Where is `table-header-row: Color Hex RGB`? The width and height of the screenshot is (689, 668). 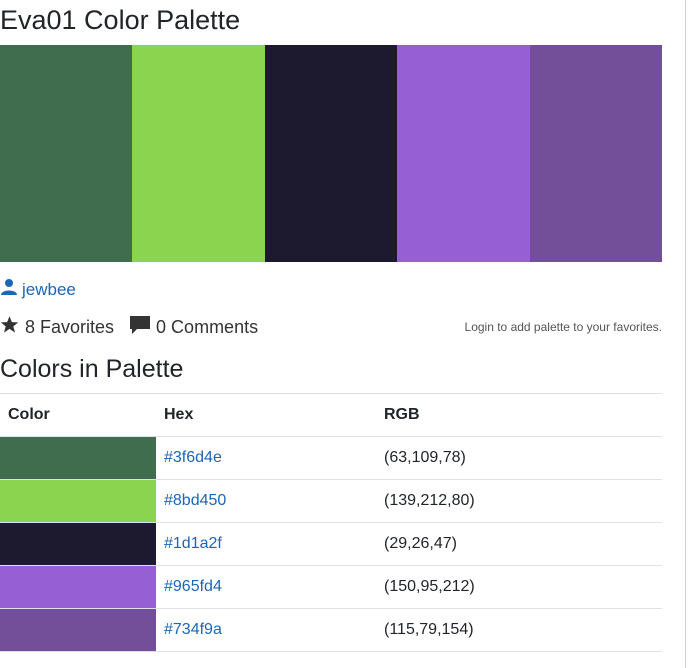
table-header-row: Color Hex RGB is located at coordinates (331, 415).